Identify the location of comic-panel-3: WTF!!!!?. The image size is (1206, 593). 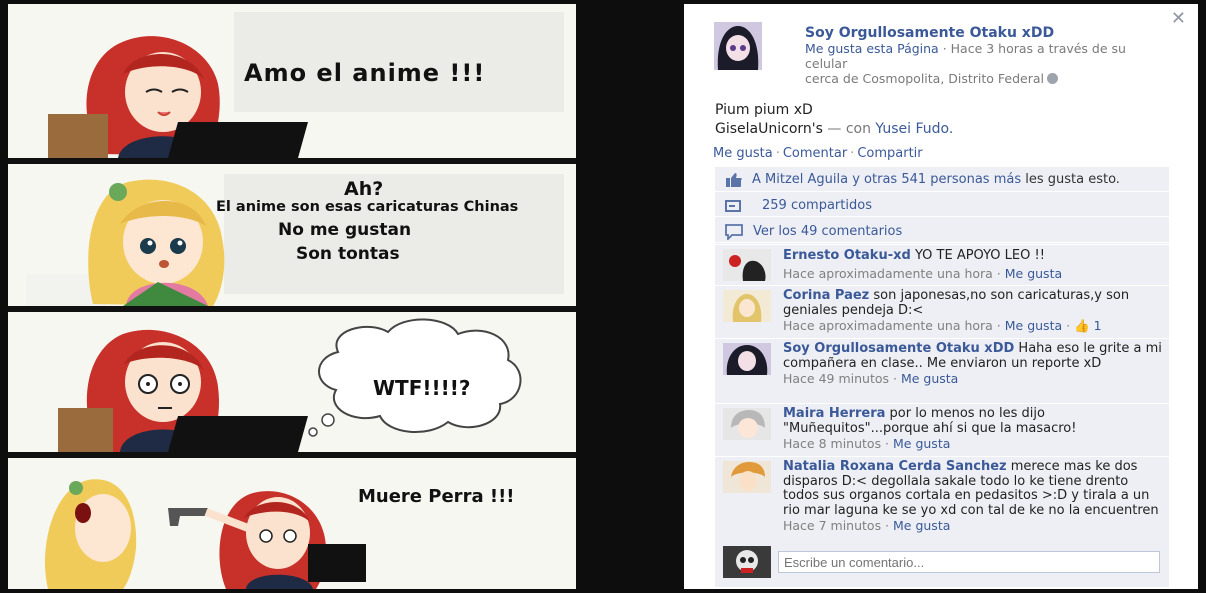
(292, 382).